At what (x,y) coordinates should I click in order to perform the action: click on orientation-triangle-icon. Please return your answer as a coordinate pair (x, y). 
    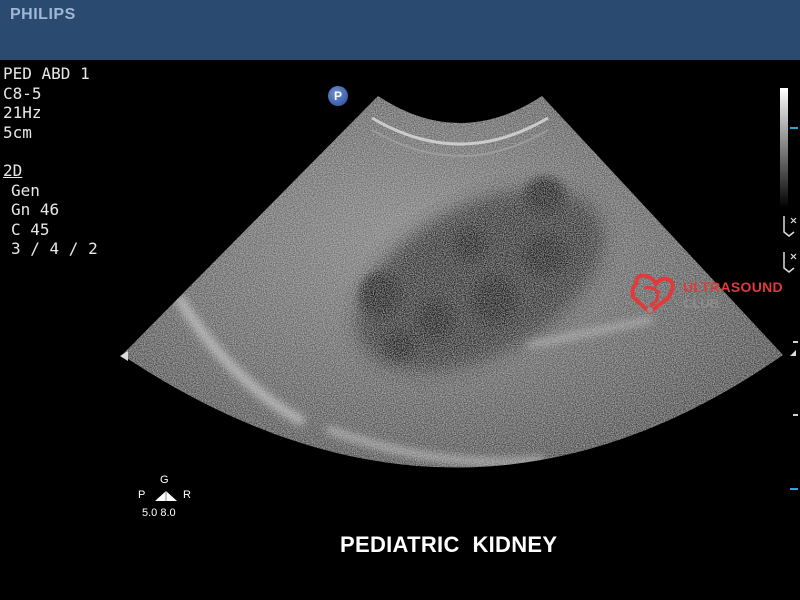
    Looking at the image, I should click on (166, 496).